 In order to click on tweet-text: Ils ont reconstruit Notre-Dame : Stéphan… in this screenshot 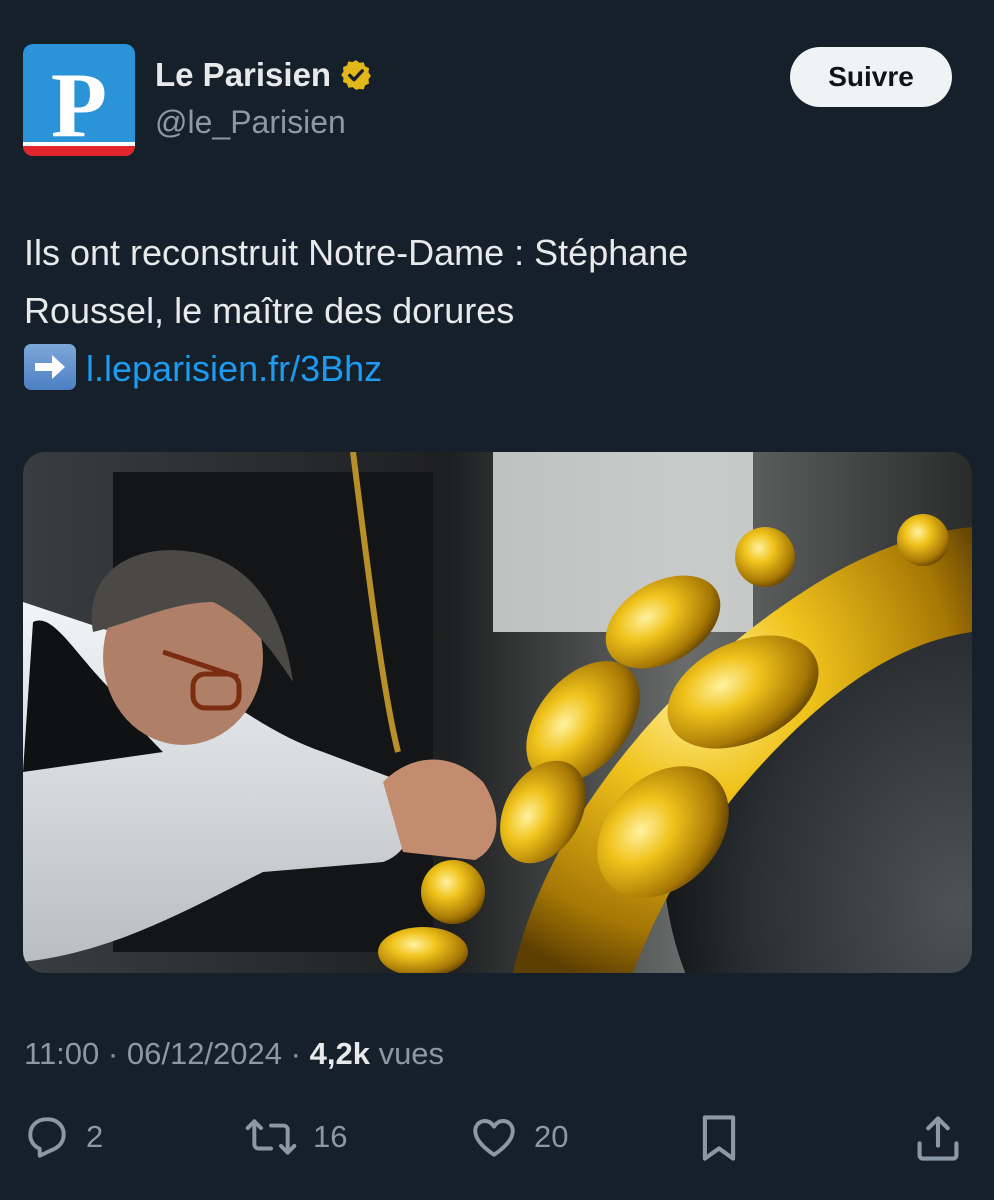, I will do `click(494, 311)`.